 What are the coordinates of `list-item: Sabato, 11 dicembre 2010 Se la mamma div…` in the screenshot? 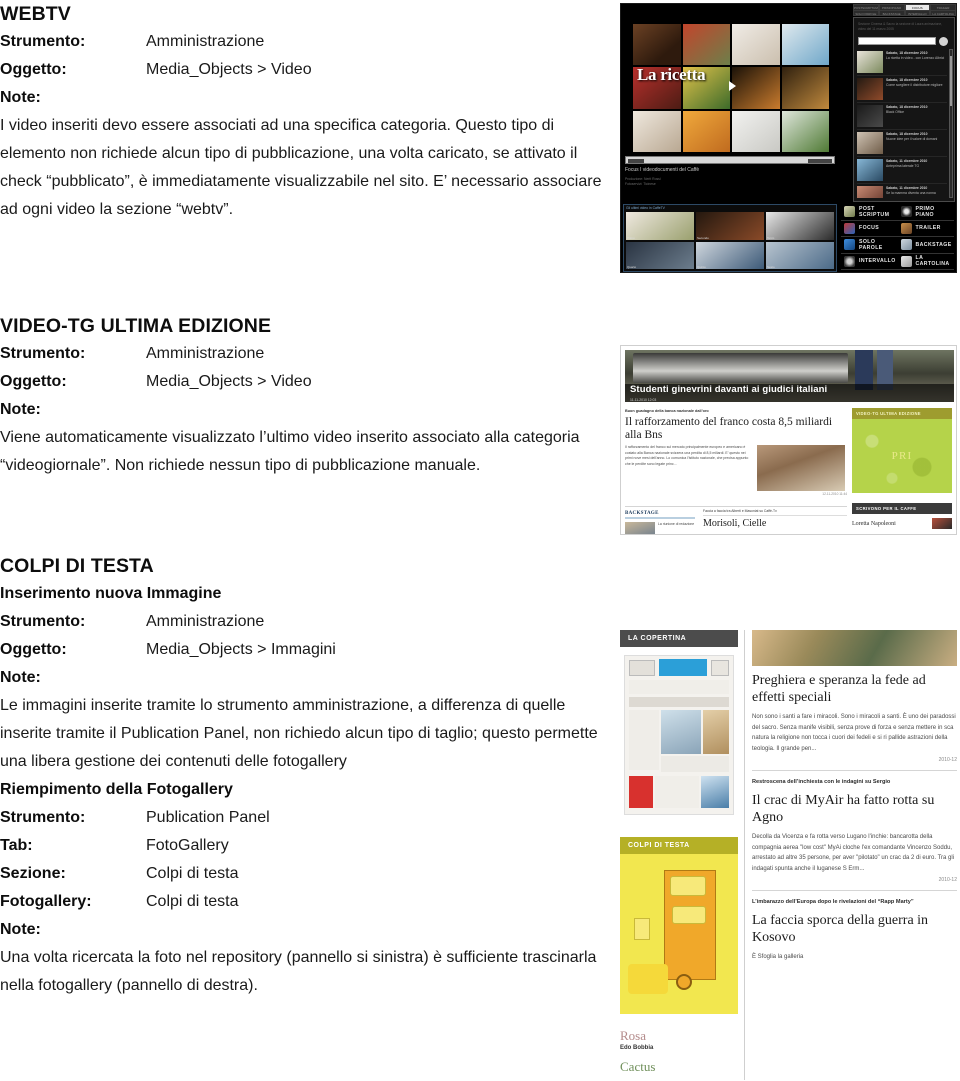 It's located at (902, 191).